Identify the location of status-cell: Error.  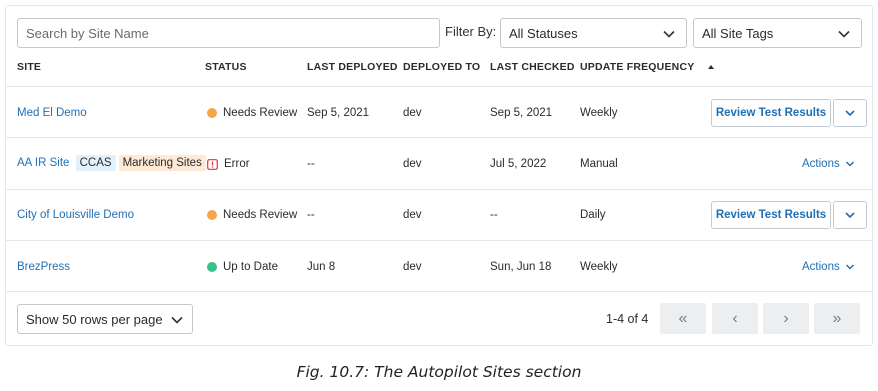
(228, 164).